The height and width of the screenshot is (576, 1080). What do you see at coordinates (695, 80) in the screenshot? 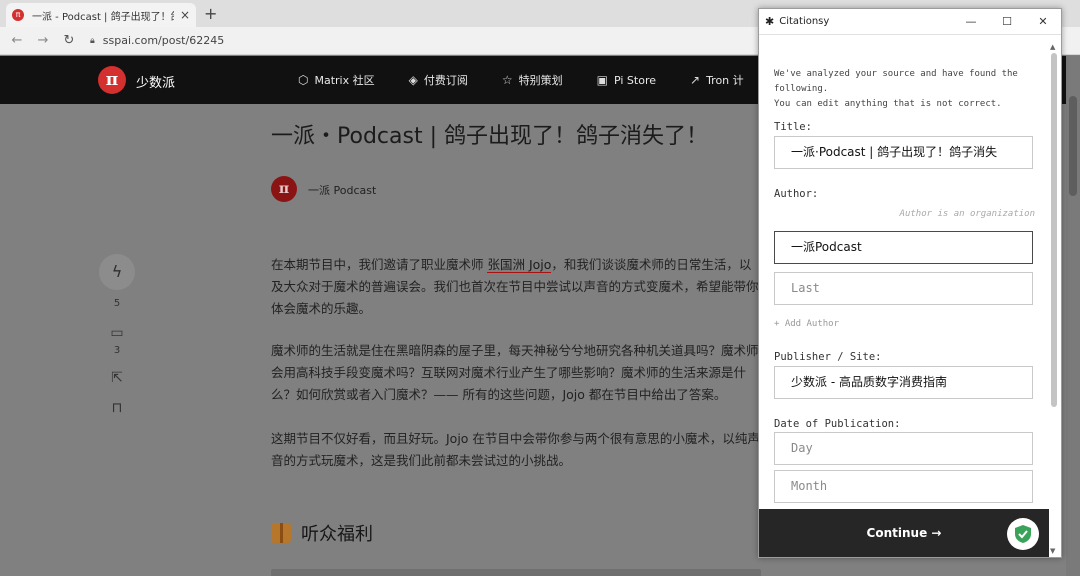
I see `tron-icon: ↗` at bounding box center [695, 80].